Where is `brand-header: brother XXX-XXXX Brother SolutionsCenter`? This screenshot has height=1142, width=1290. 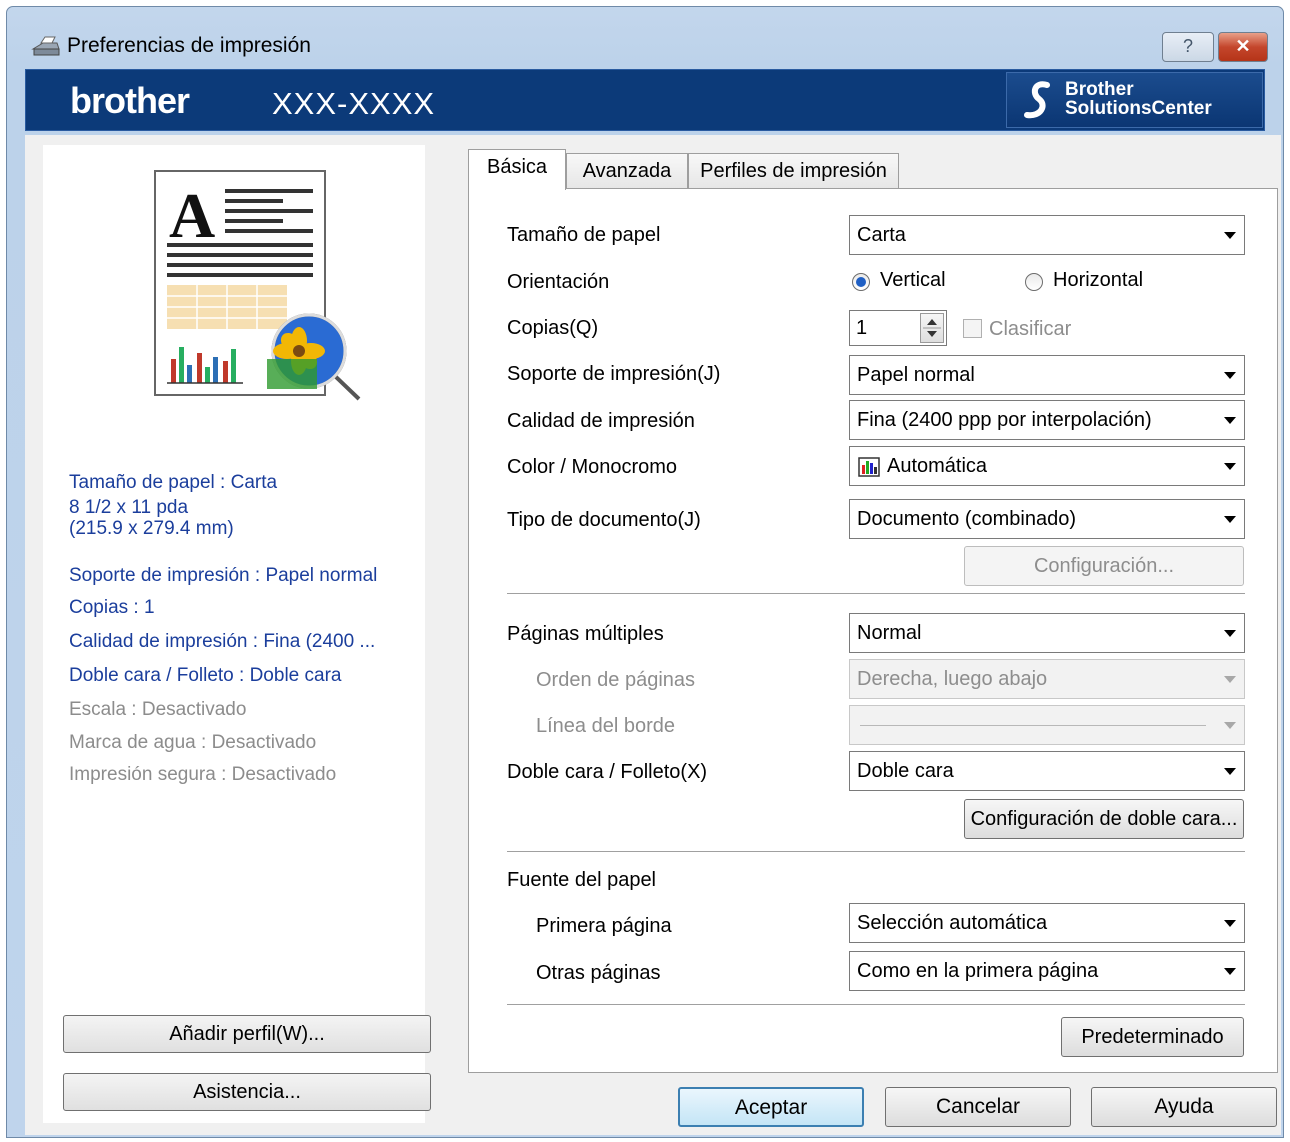 brand-header: brother XXX-XXXX Brother SolutionsCenter is located at coordinates (645, 100).